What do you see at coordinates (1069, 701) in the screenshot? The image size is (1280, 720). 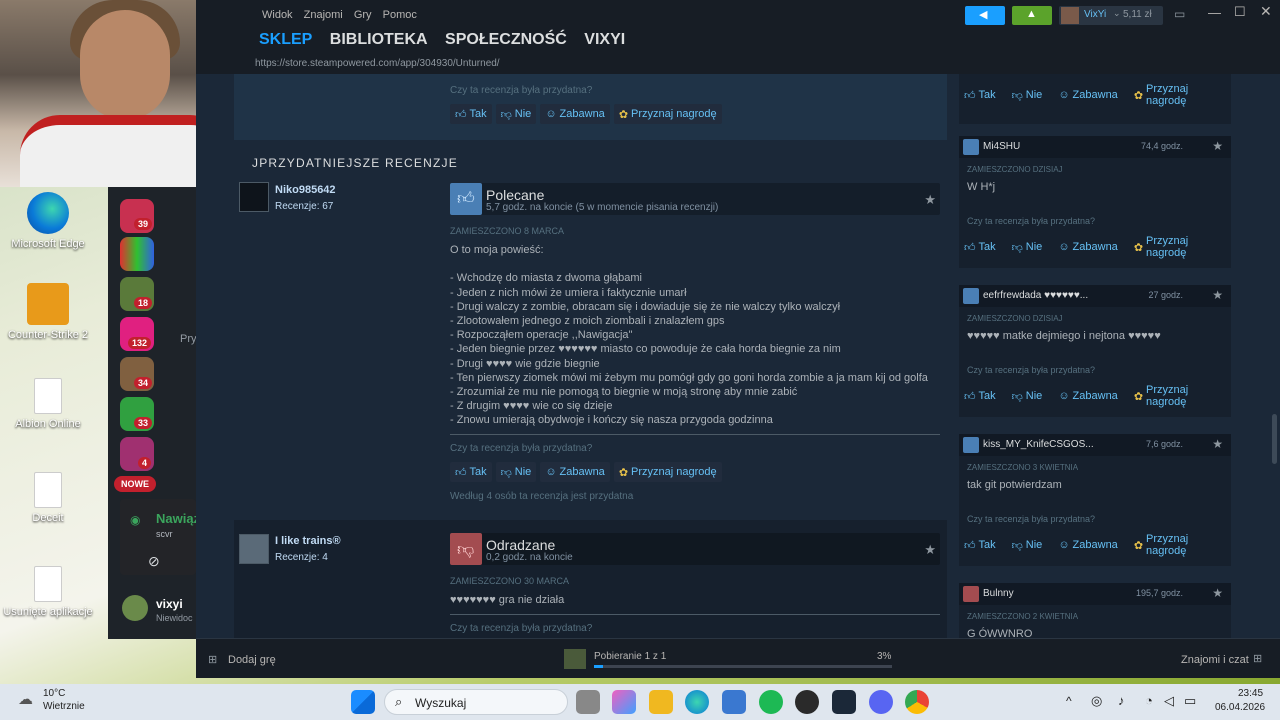 I see `chevron-up-icon: ^` at bounding box center [1069, 701].